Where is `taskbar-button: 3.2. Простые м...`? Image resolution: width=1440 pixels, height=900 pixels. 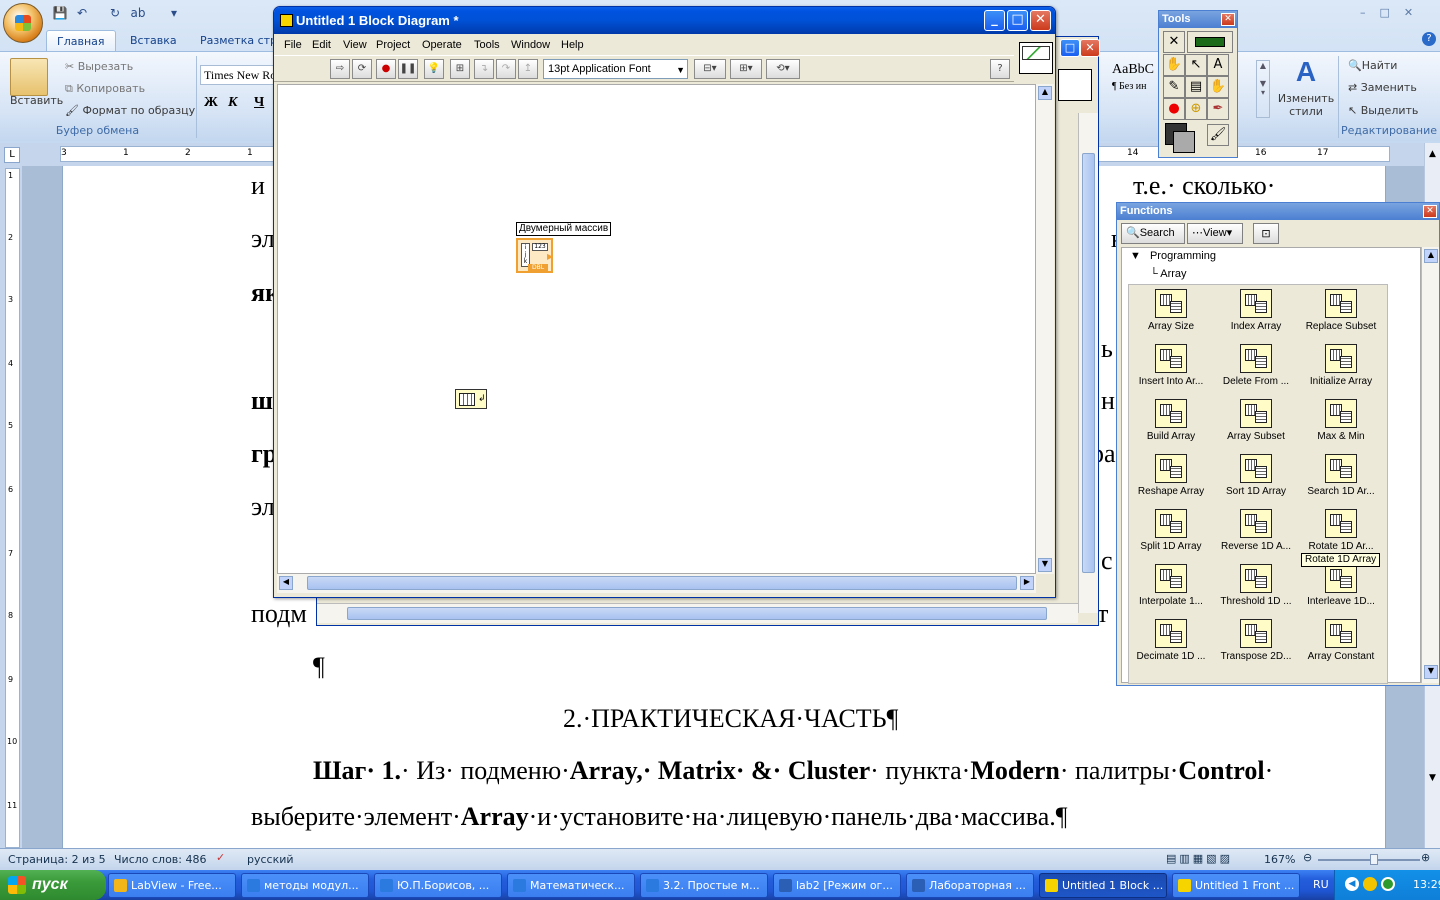
taskbar-button: 3.2. Простые м... is located at coordinates (704, 885).